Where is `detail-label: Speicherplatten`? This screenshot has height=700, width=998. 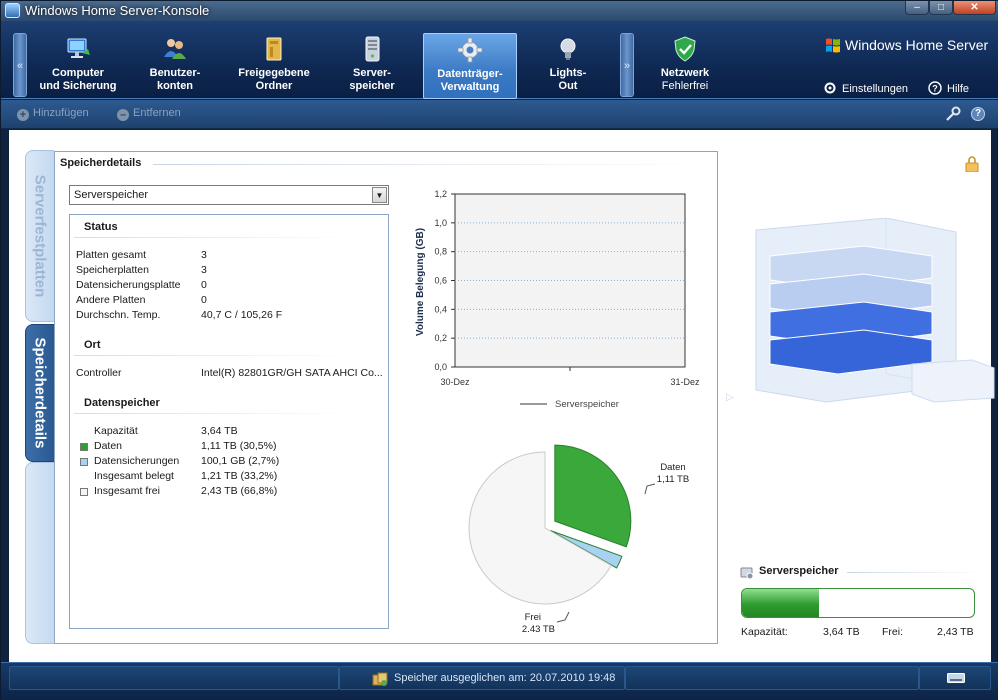 detail-label: Speicherplatten is located at coordinates (112, 270).